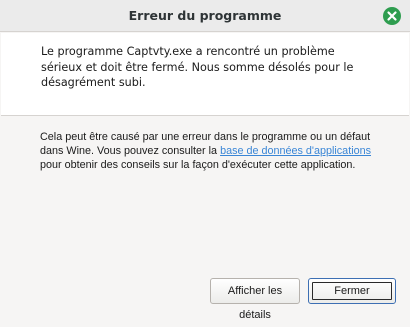 The height and width of the screenshot is (327, 410). I want to click on dialog-title: Erreur du programme, so click(205, 15).